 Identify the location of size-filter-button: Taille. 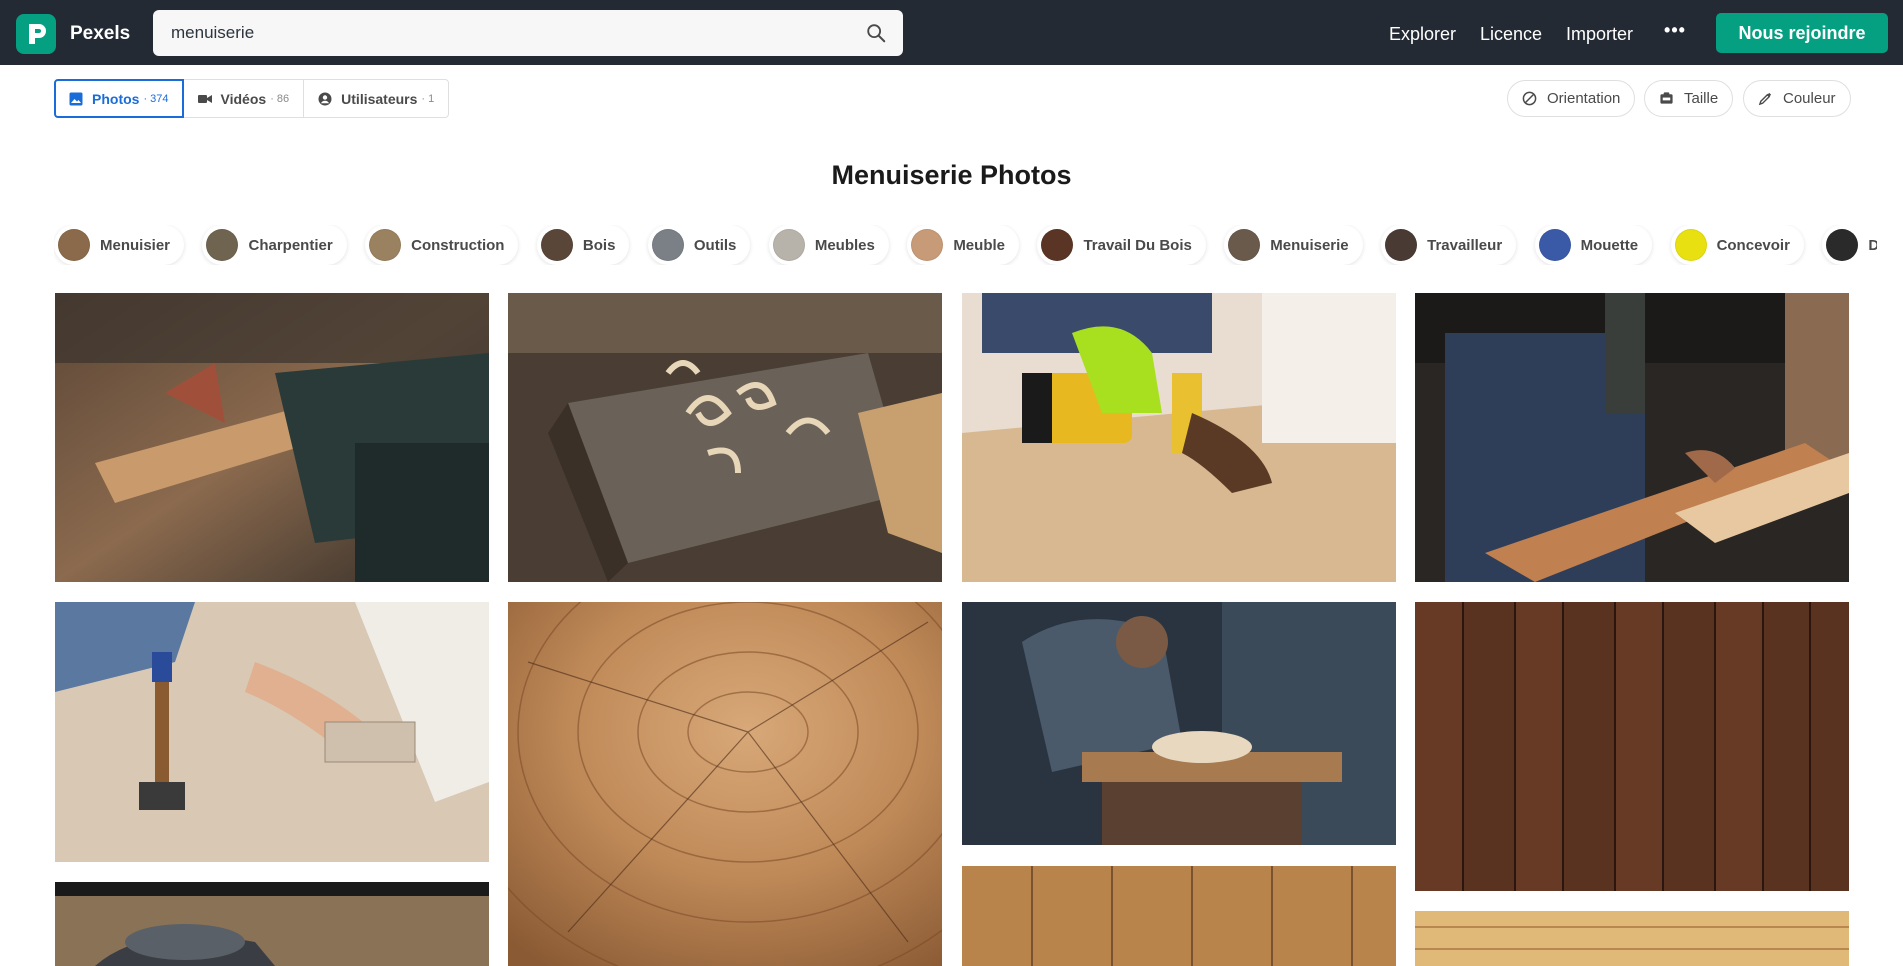
(1689, 98).